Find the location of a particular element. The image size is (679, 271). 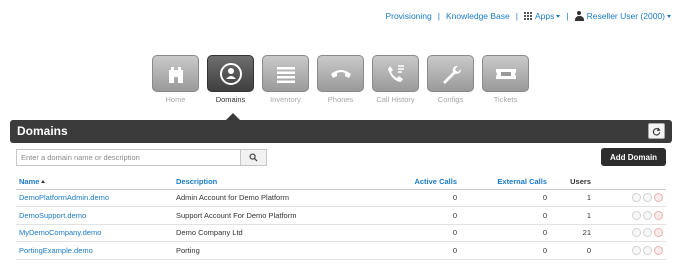

tile-configs: Configs is located at coordinates (450, 79).